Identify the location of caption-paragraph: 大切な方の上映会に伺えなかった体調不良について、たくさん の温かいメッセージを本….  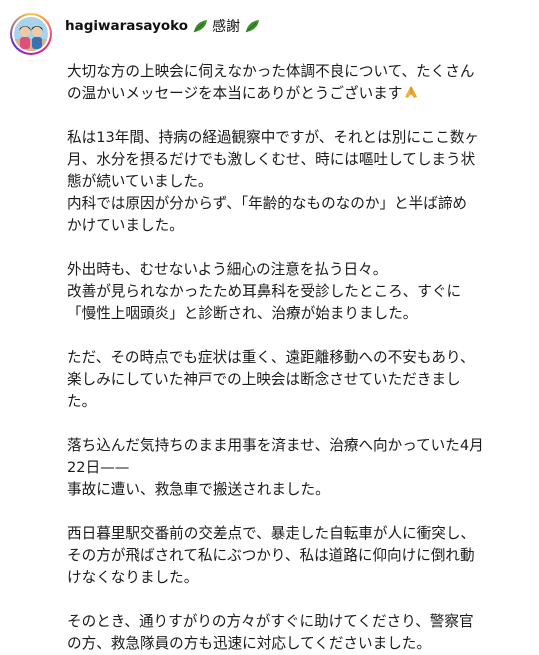
(302, 83).